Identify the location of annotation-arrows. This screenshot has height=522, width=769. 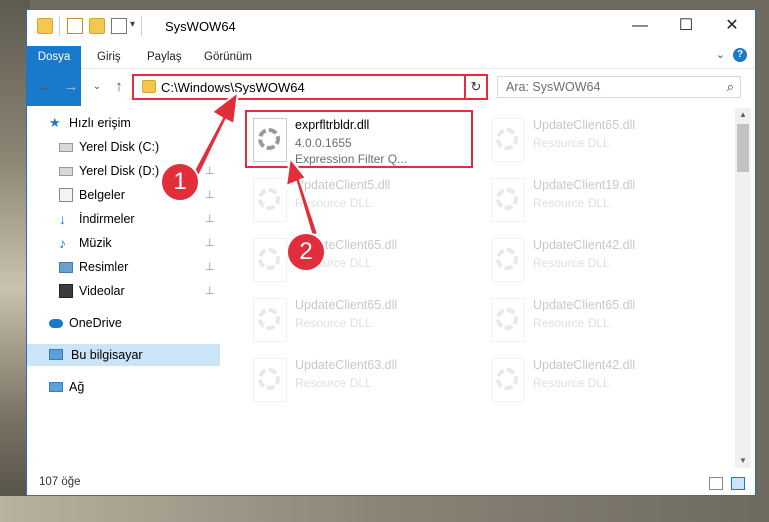
(254, 163).